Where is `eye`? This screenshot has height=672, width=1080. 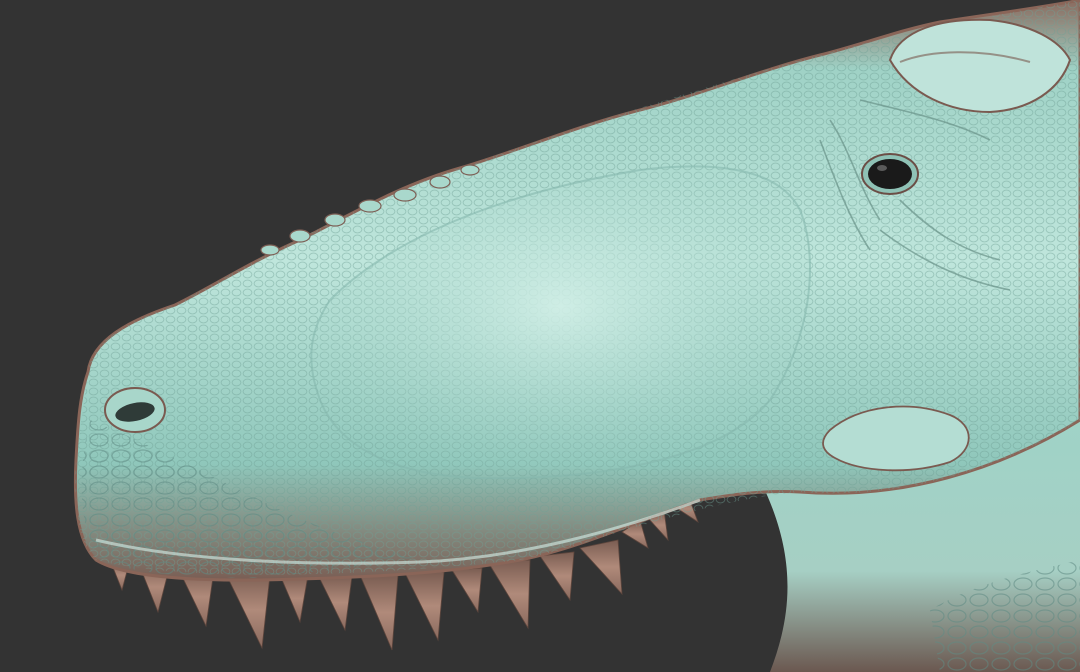
eye is located at coordinates (890, 174).